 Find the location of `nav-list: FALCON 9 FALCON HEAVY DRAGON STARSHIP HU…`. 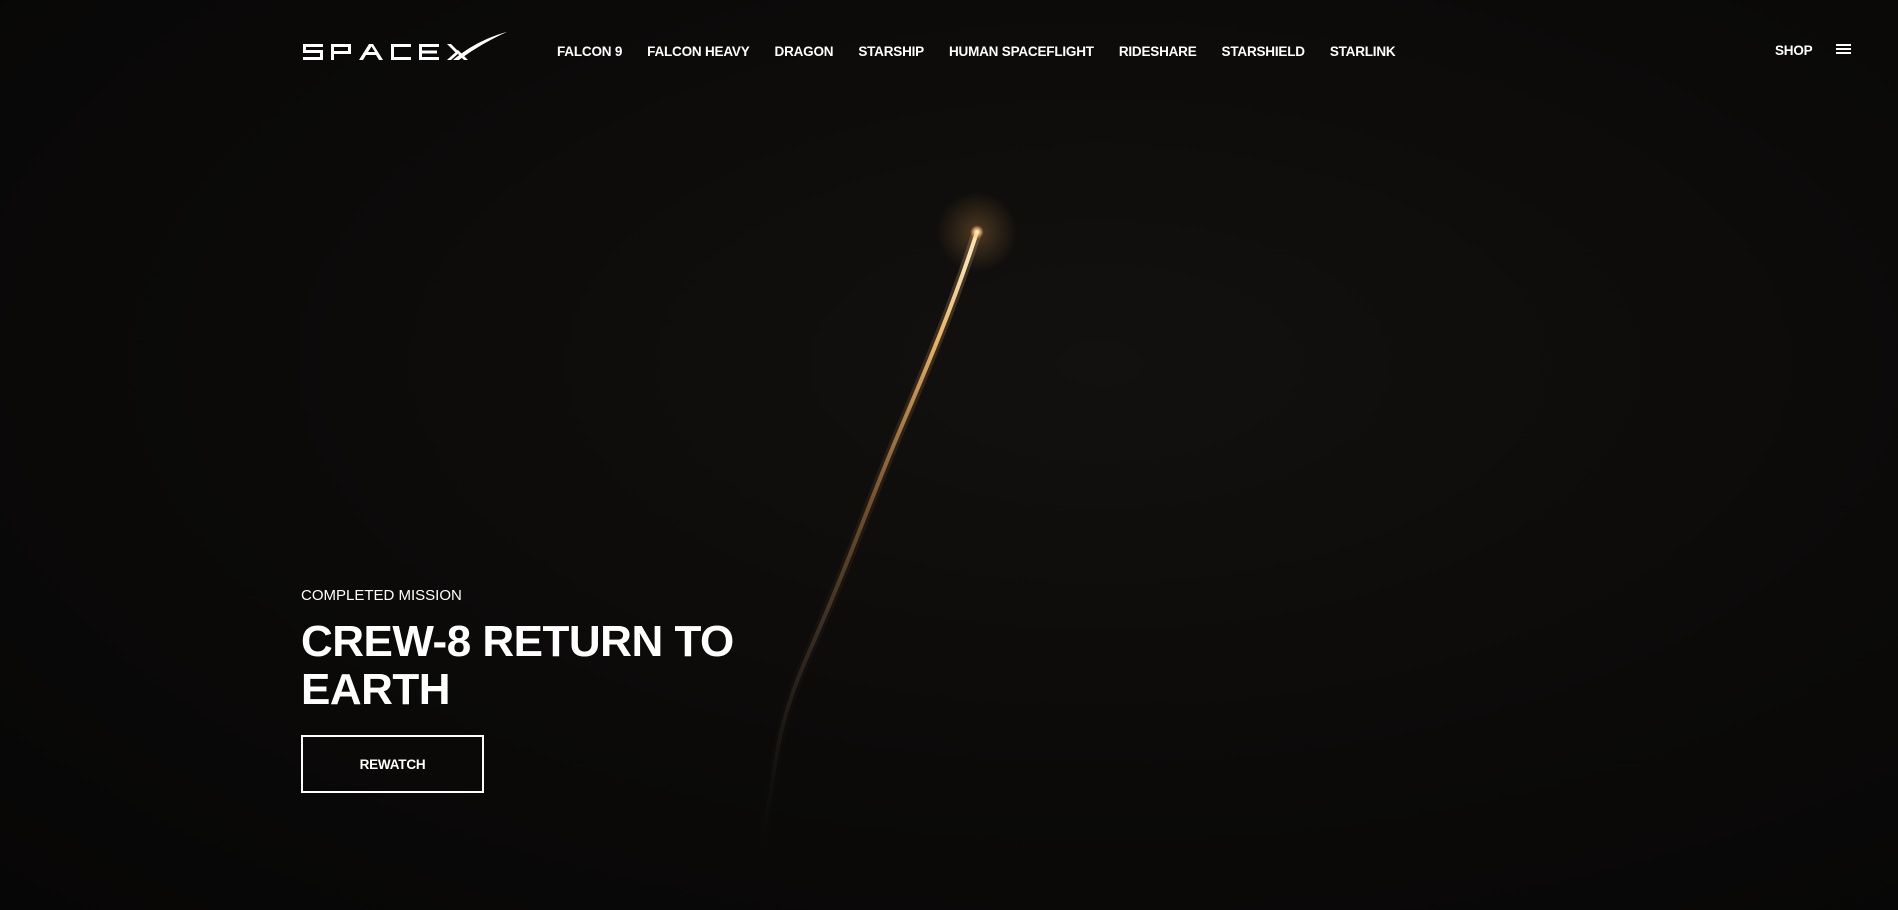

nav-list: FALCON 9 FALCON HEAVY DRAGON STARSHIP HU… is located at coordinates (976, 52).